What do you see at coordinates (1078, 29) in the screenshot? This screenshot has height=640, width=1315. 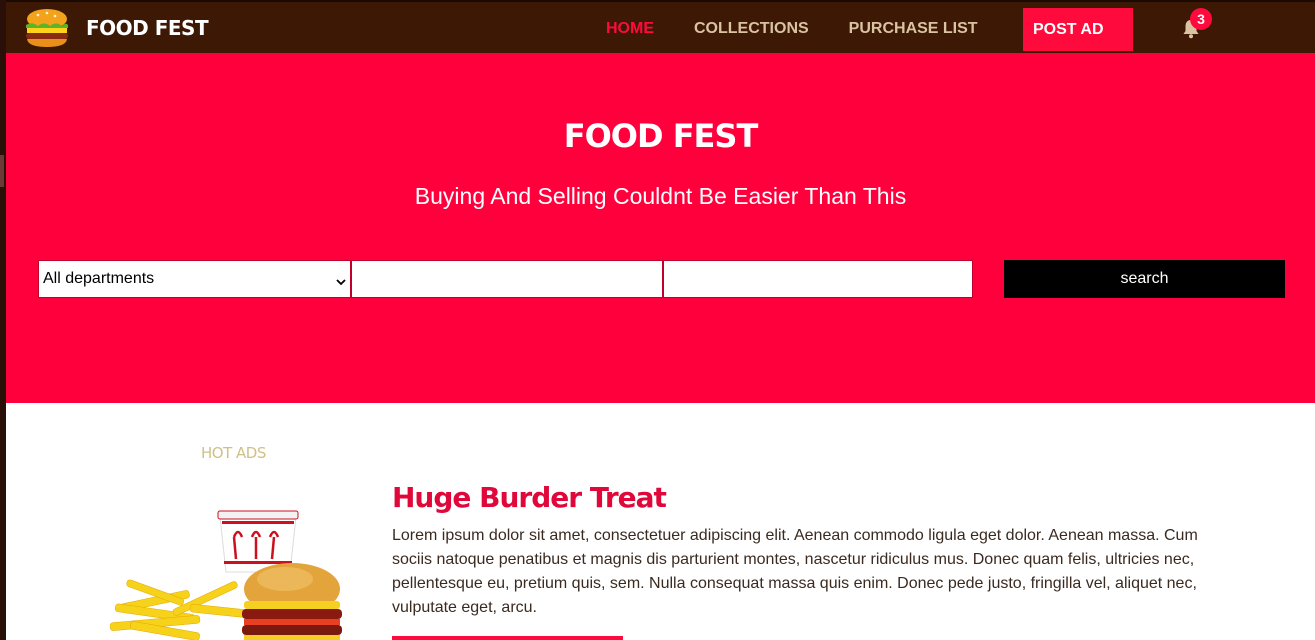 I see `post-ad-button: POST AD` at bounding box center [1078, 29].